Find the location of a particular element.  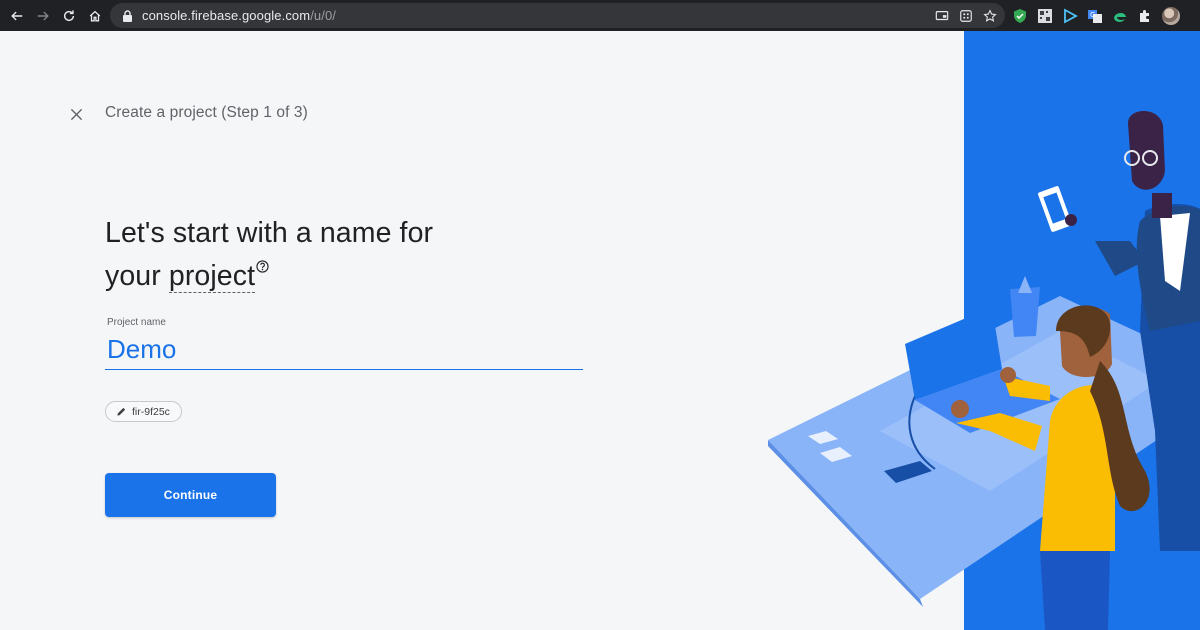

close-icon is located at coordinates (76, 114).